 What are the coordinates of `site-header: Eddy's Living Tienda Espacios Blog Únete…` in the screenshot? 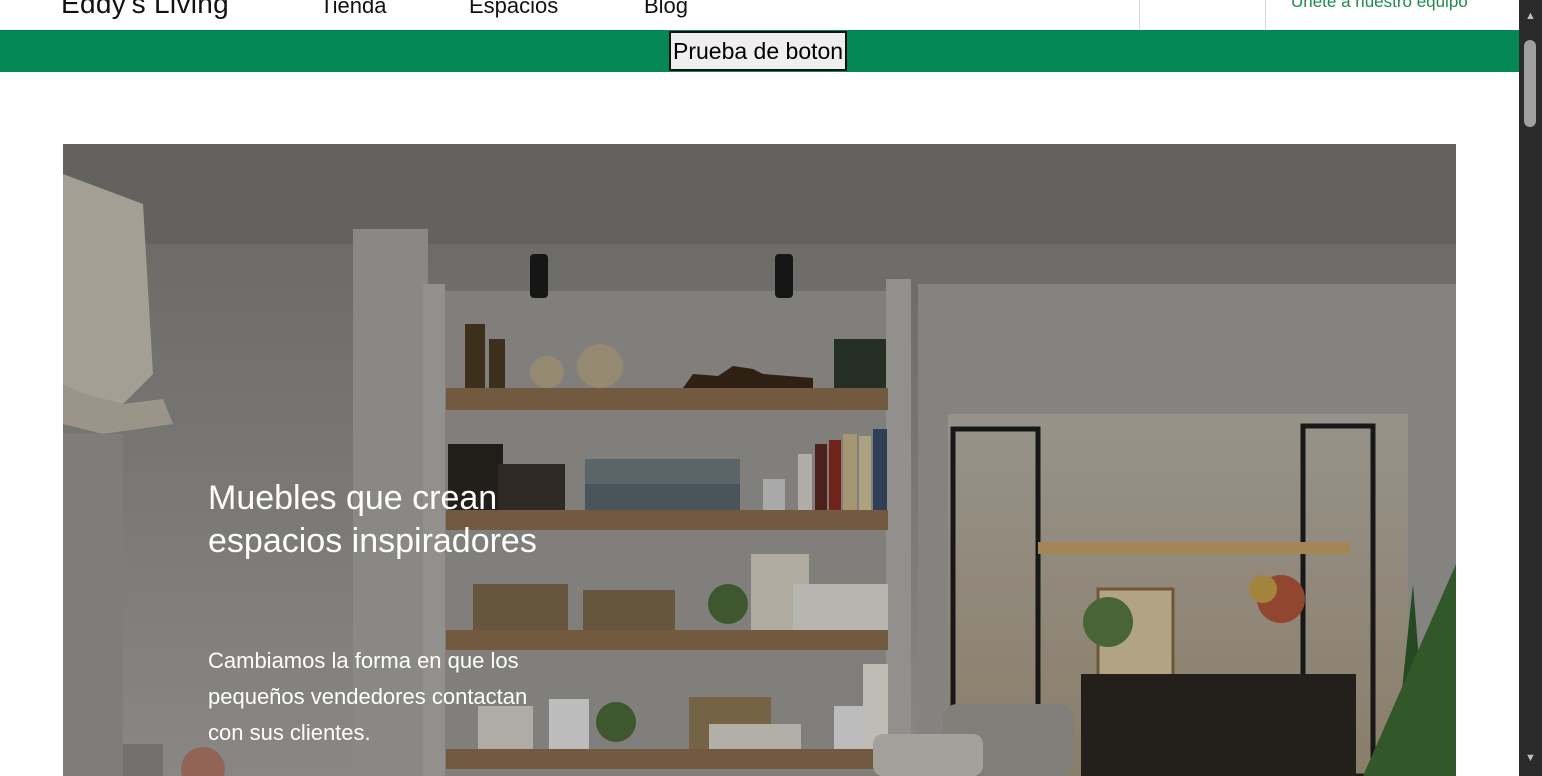 It's located at (759, 15).